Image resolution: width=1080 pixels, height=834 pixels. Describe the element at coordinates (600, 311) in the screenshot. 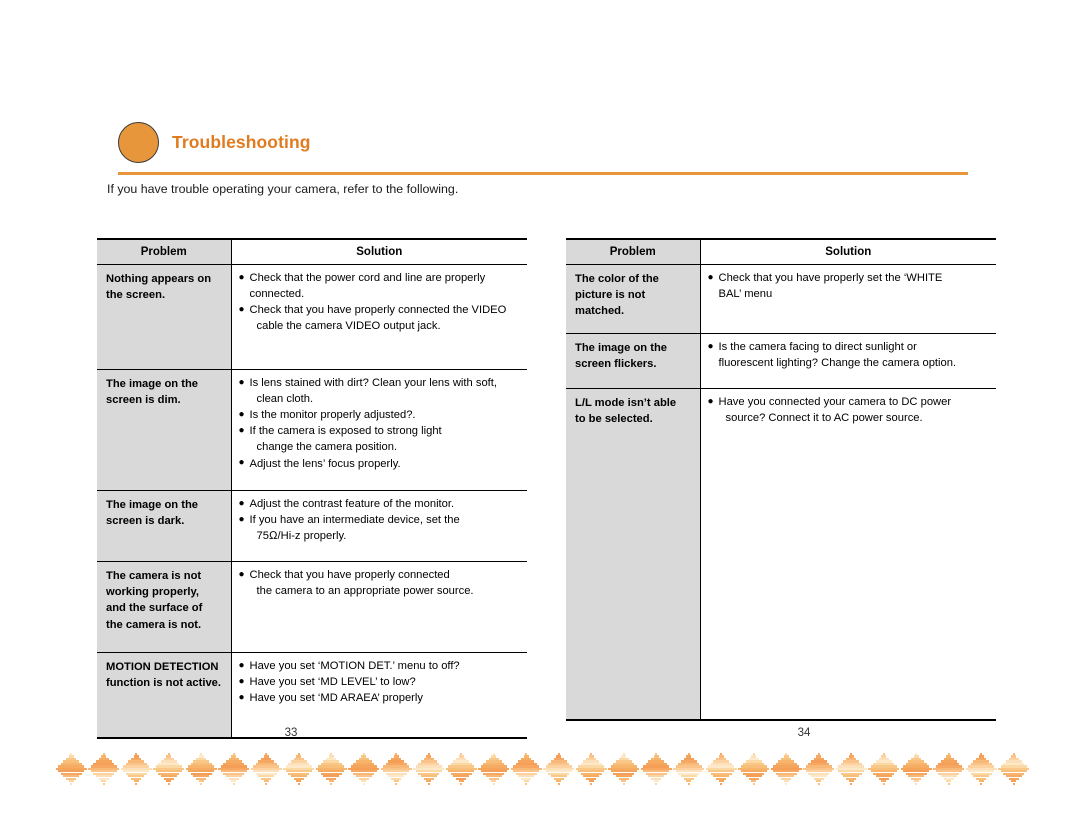

I see `problem-line: matched.` at that location.